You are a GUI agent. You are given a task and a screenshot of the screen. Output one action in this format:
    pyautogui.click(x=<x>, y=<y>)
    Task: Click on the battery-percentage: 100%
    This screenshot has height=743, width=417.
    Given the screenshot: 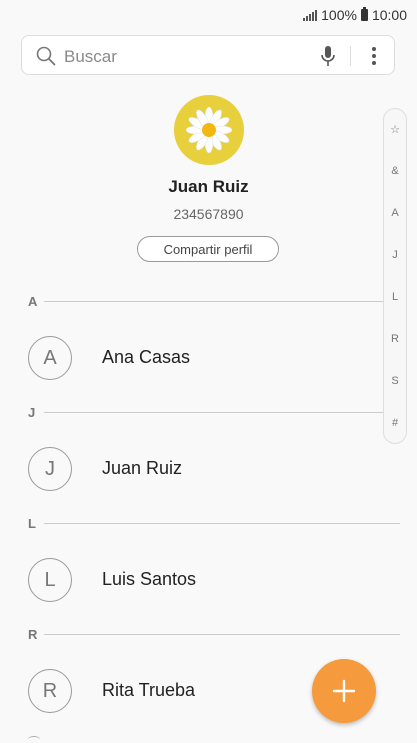 What is the action you would take?
    pyautogui.click(x=339, y=15)
    